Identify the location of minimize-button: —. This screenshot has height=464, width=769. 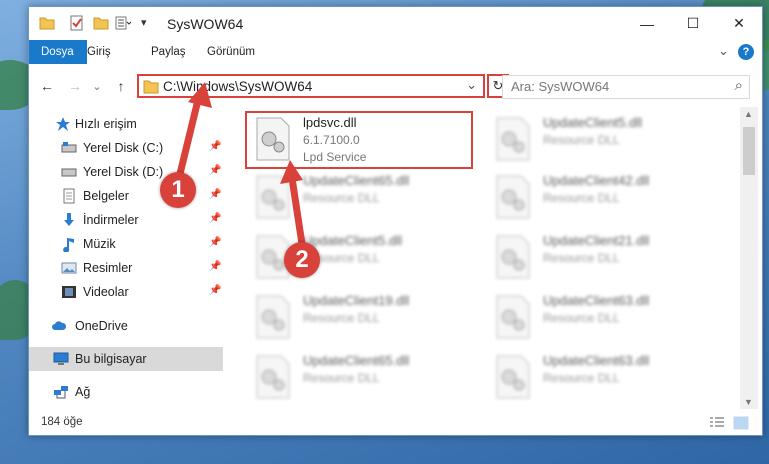
(647, 23).